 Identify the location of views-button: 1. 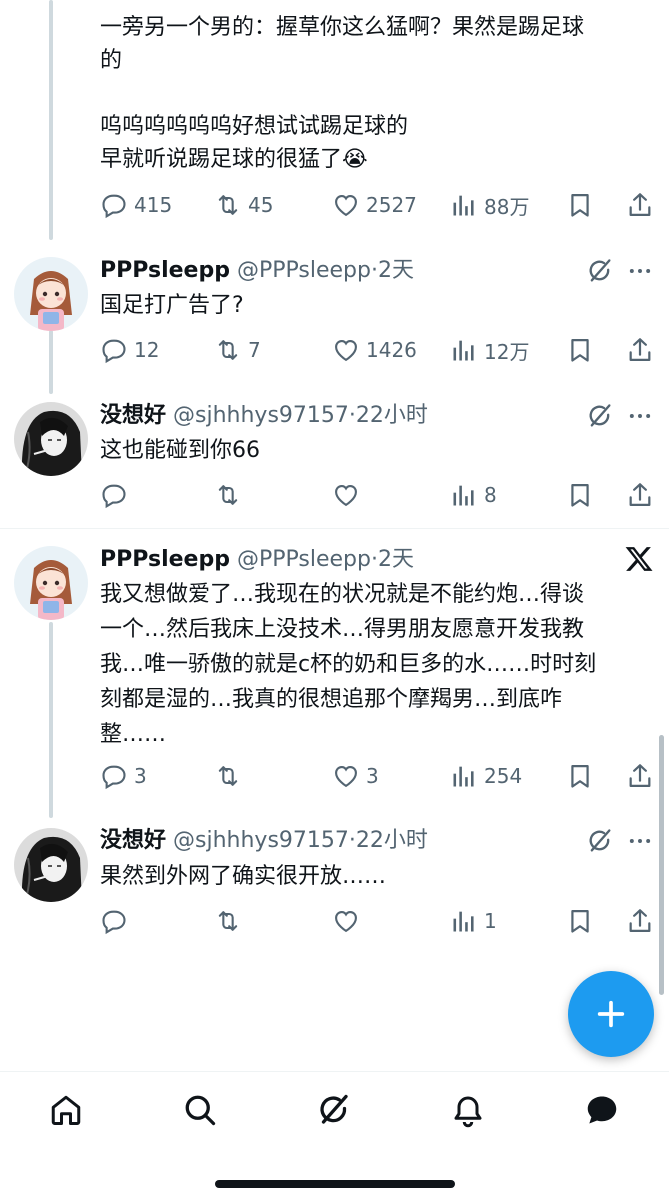
(473, 921).